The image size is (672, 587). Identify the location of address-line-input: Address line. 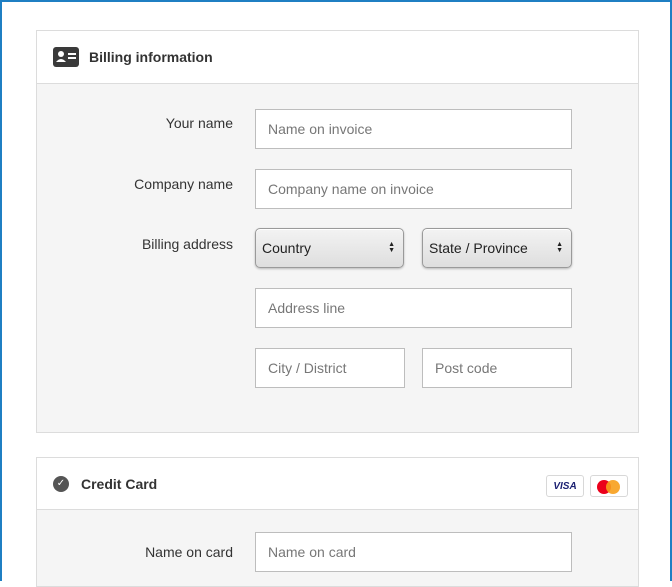
(413, 308).